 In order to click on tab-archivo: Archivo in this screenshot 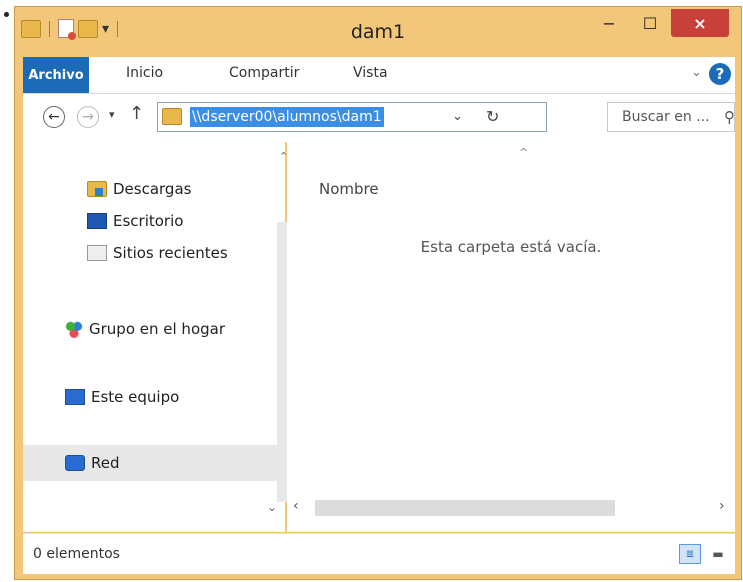, I will do `click(56, 75)`.